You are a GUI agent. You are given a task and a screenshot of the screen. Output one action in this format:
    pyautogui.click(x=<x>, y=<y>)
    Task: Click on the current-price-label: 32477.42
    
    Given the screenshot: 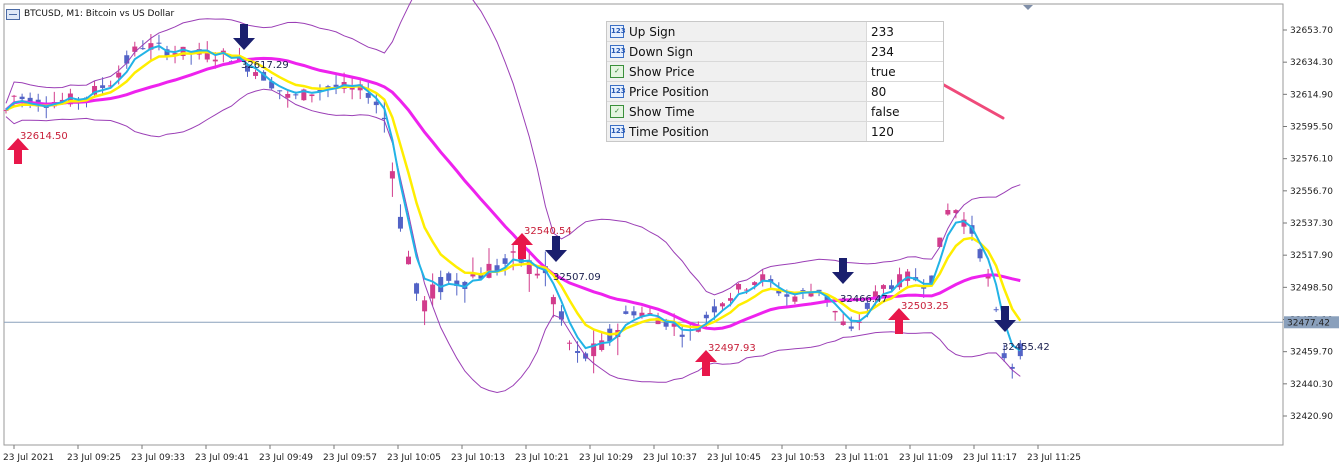 What is the action you would take?
    pyautogui.click(x=1308, y=323)
    